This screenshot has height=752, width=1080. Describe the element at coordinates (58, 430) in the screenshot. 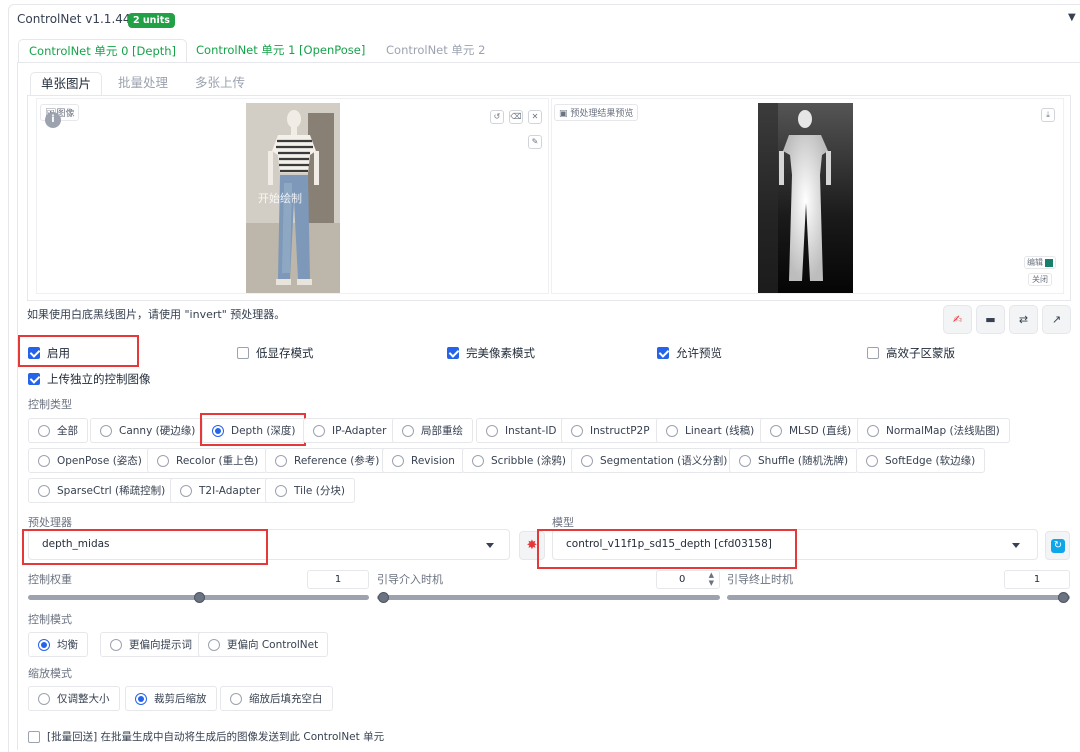

I see `control-type-option: 全部` at that location.